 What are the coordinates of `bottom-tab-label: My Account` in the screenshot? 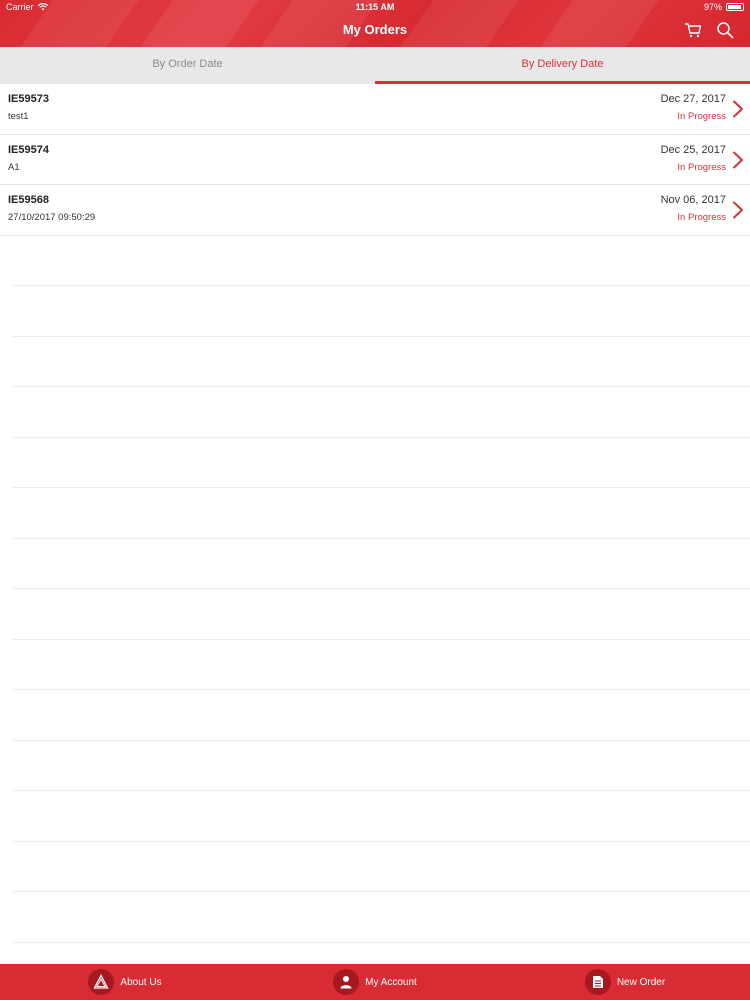 It's located at (391, 982).